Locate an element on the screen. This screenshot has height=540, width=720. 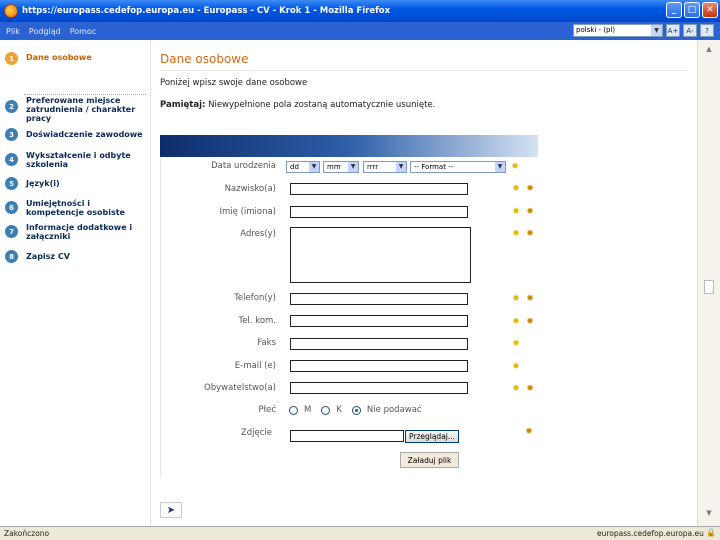
firefox-icon is located at coordinates (11, 11).